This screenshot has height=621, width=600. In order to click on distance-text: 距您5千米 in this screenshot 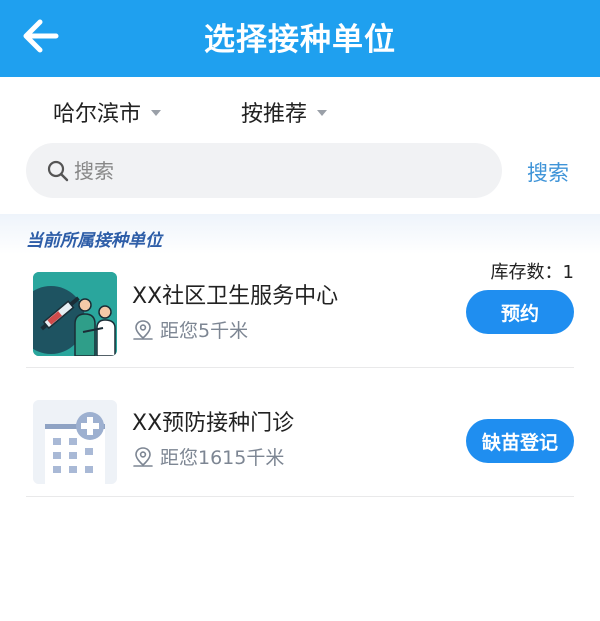, I will do `click(204, 331)`.